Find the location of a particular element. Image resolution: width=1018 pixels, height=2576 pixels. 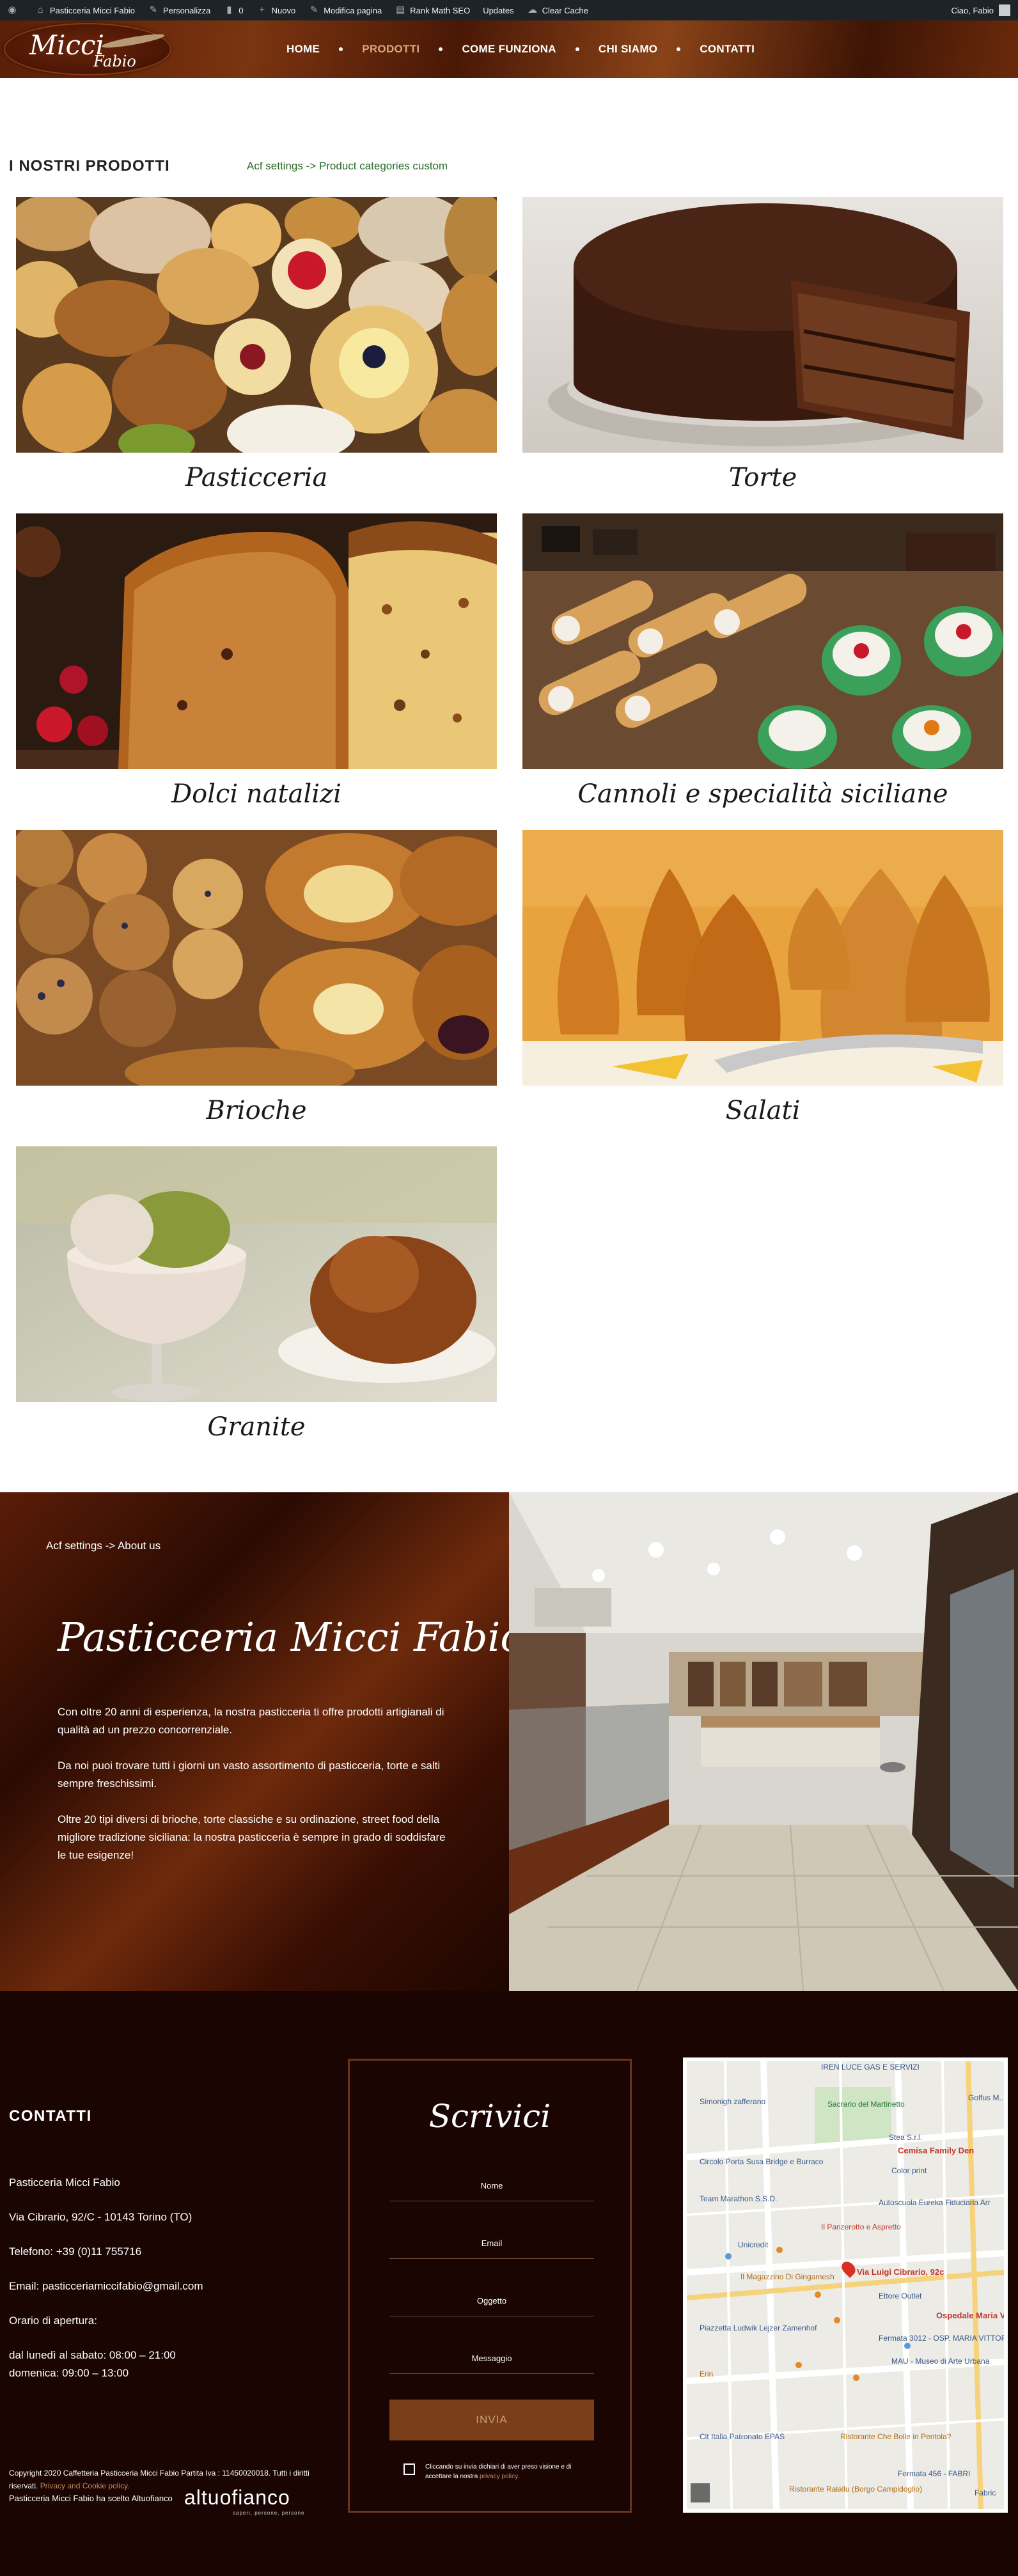

nav-prodotti: PRODOTTI is located at coordinates (390, 50).